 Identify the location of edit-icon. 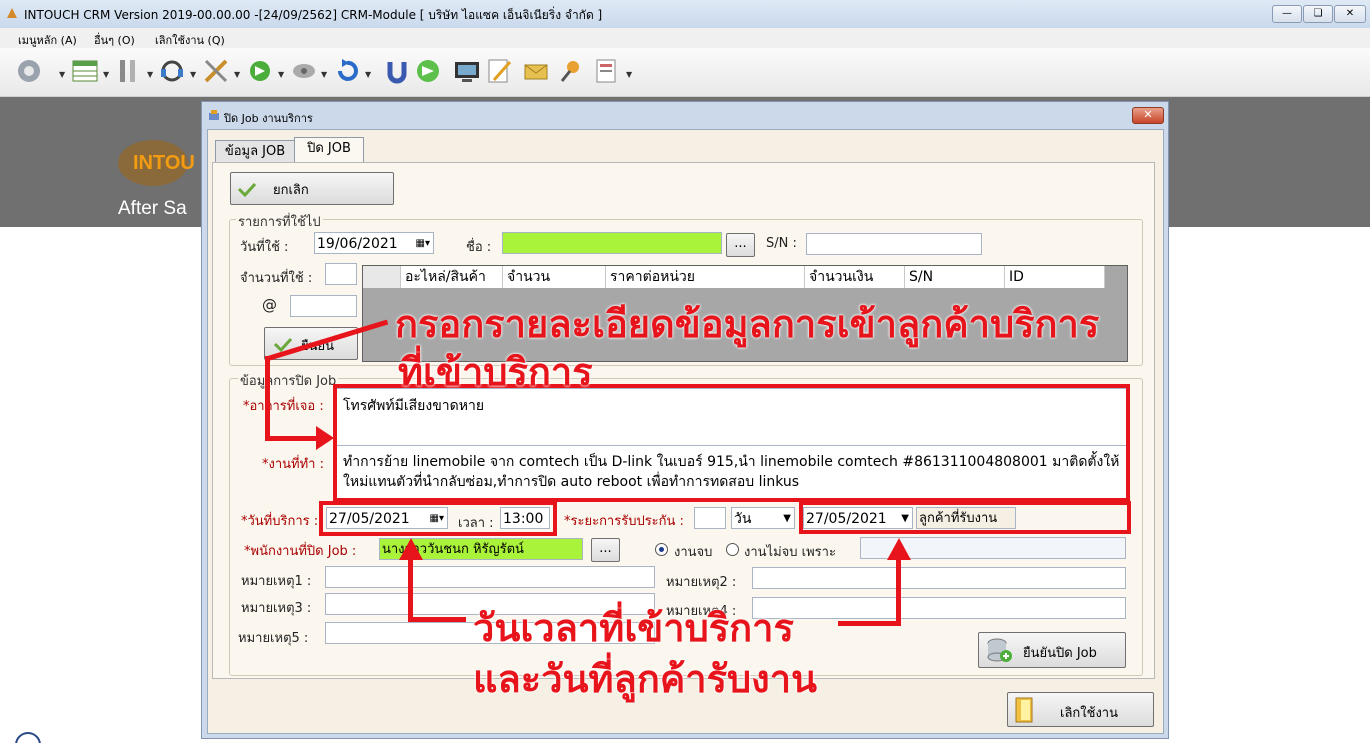
(499, 71).